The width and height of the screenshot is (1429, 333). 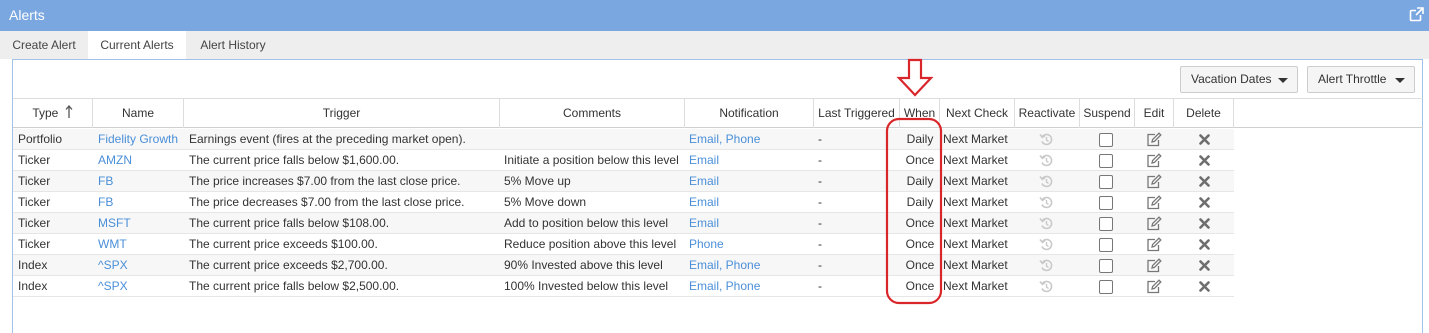 What do you see at coordinates (141, 244) in the screenshot?
I see `alert-name-link: WMT` at bounding box center [141, 244].